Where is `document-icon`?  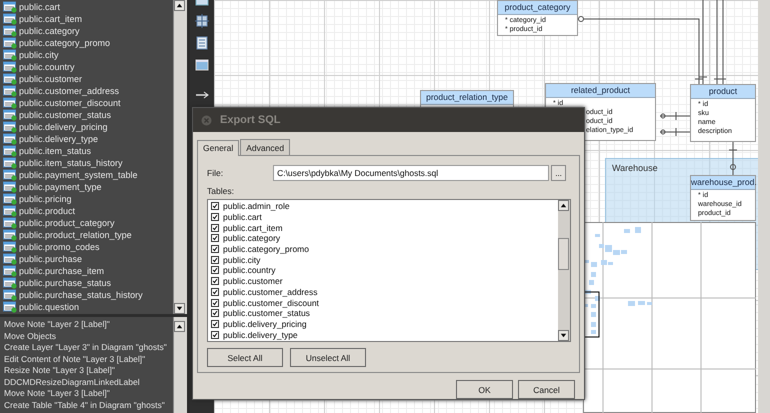 document-icon is located at coordinates (202, 43).